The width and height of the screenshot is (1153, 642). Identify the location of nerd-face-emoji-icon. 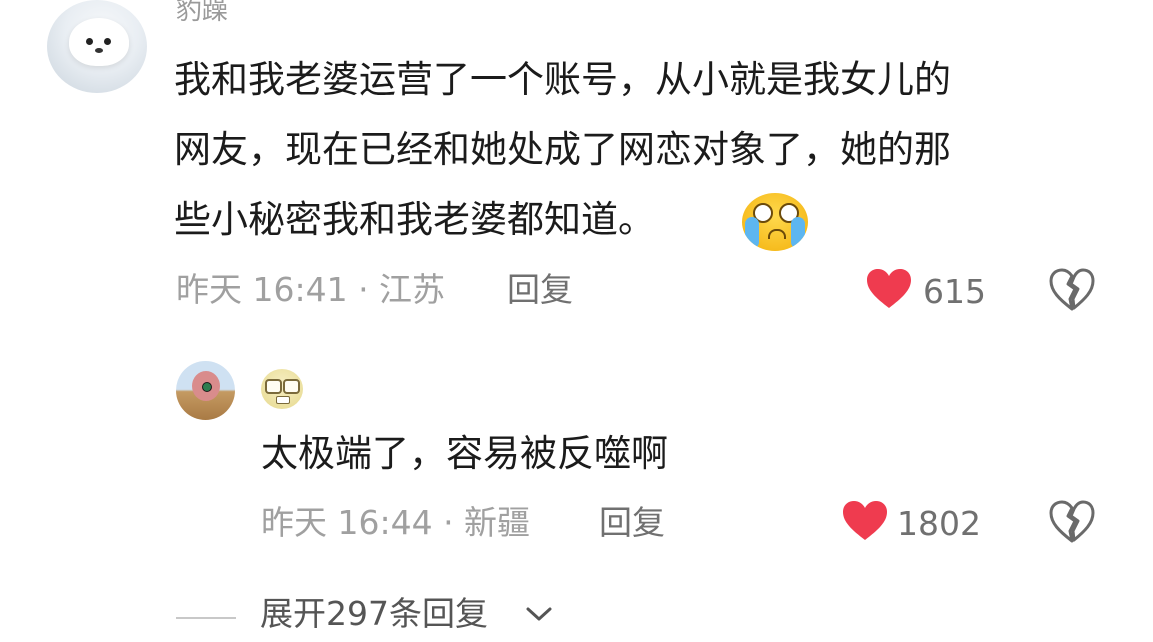
(282, 389).